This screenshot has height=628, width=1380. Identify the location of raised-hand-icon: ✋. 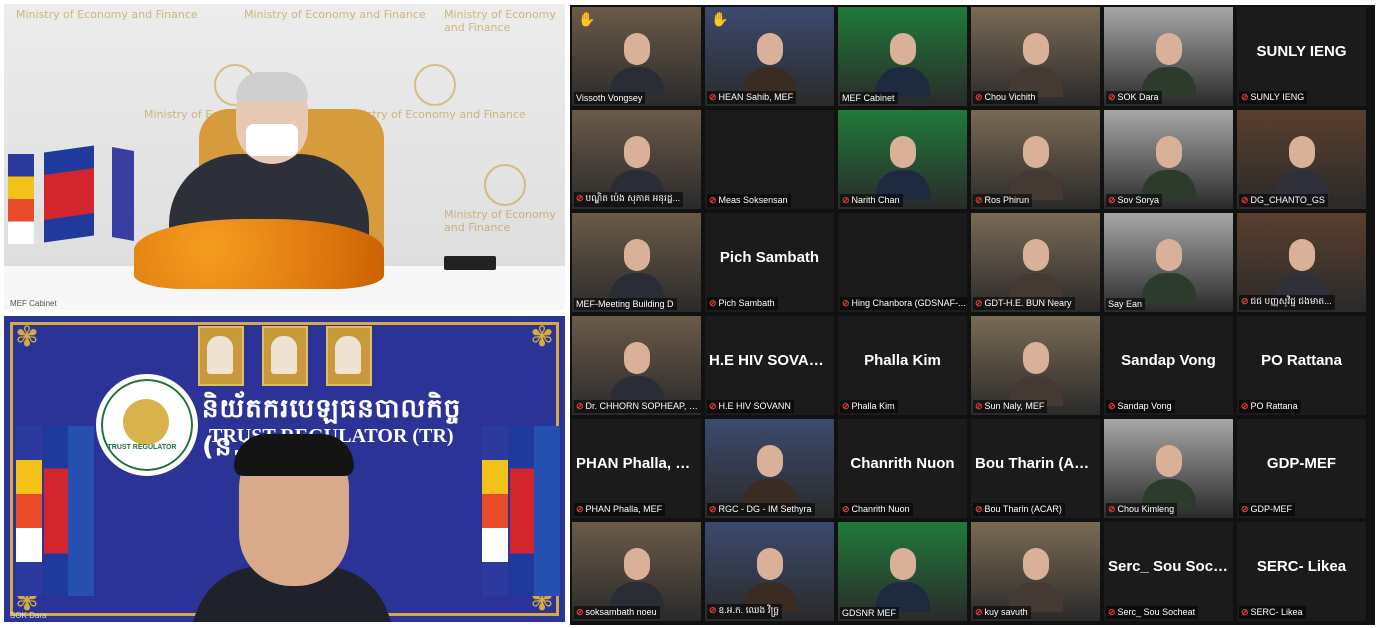
(587, 19).